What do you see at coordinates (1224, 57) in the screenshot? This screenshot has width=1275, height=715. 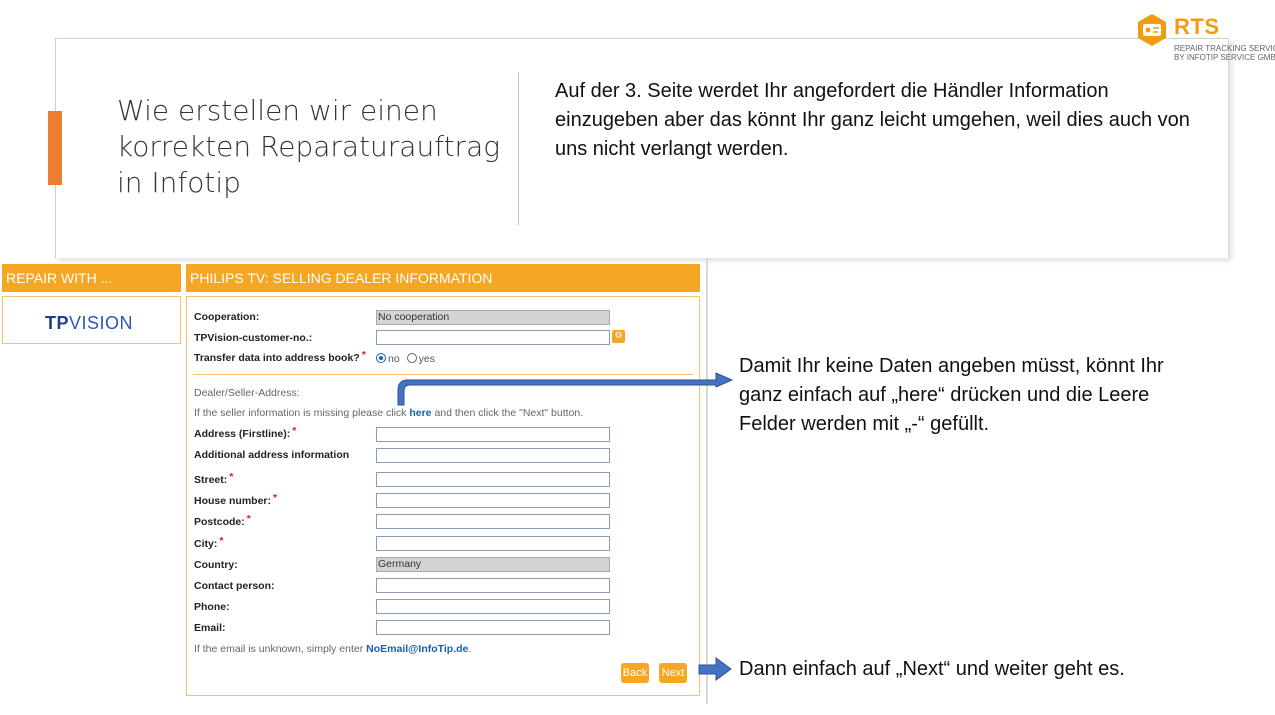 I see `rts-logo-subtitle-line2: BY INFOTIP SERVICE GMBH` at bounding box center [1224, 57].